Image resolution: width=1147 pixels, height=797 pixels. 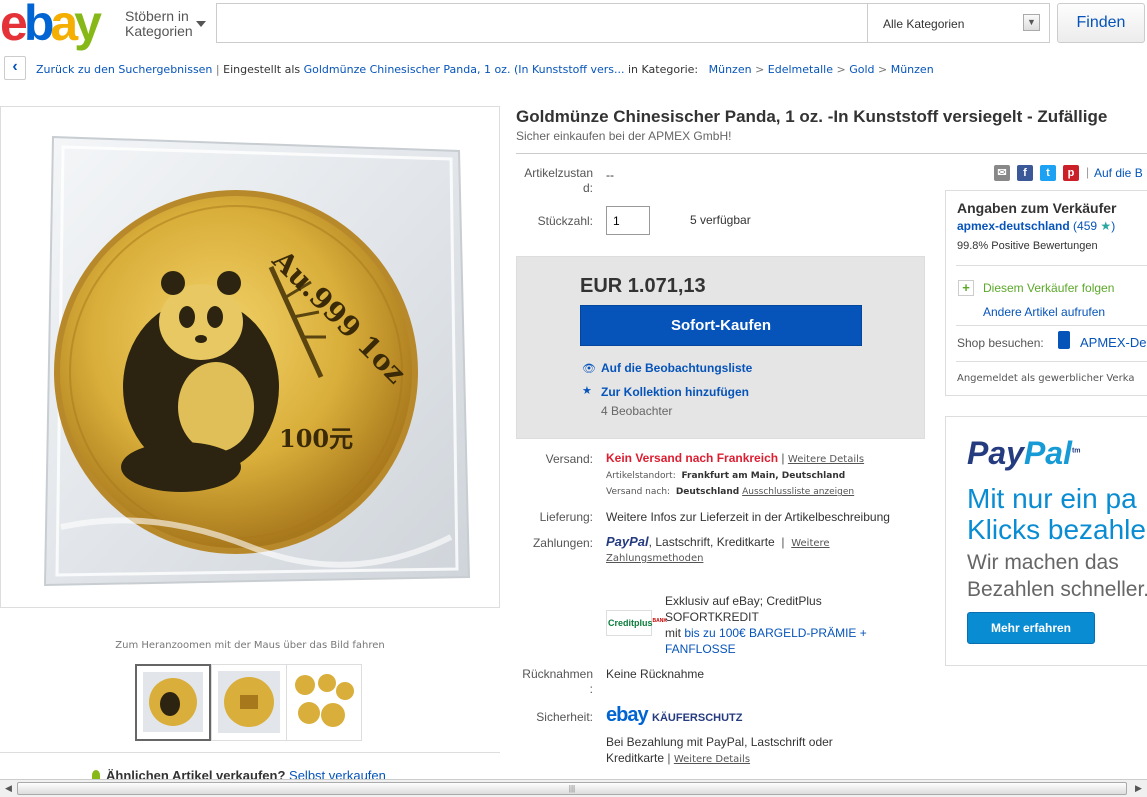 What do you see at coordinates (262, 69) in the screenshot?
I see `listed-as-prefix: Eingestellt als` at bounding box center [262, 69].